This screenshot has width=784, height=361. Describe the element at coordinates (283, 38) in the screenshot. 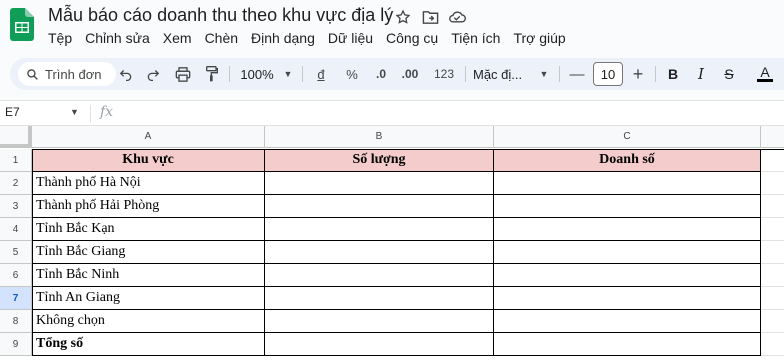

I see `menu-format: Định dạng` at that location.